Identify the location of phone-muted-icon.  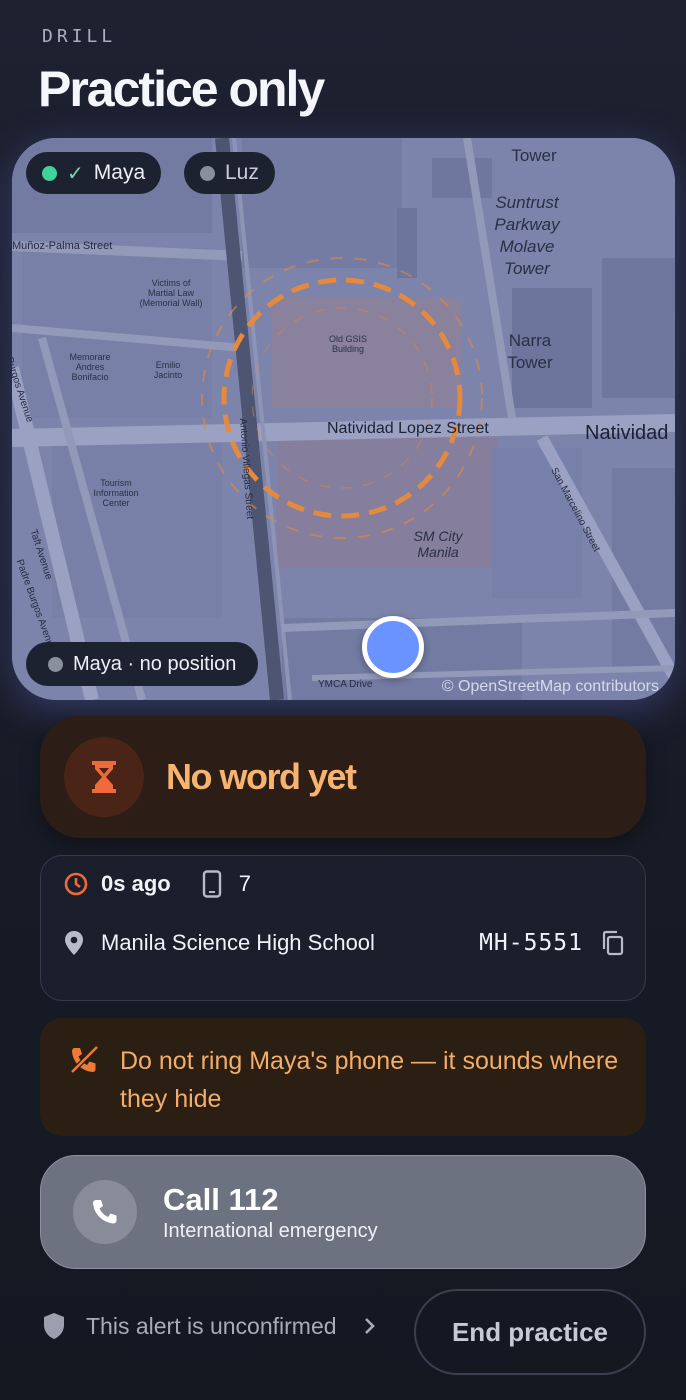
(84, 1059).